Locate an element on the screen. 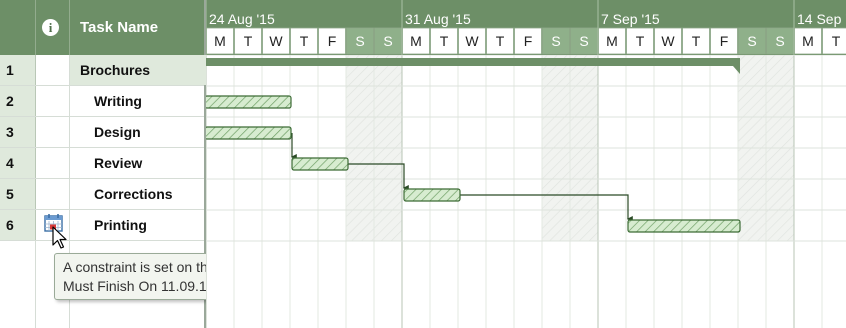 The image size is (846, 328). row-id: 5 is located at coordinates (18, 194).